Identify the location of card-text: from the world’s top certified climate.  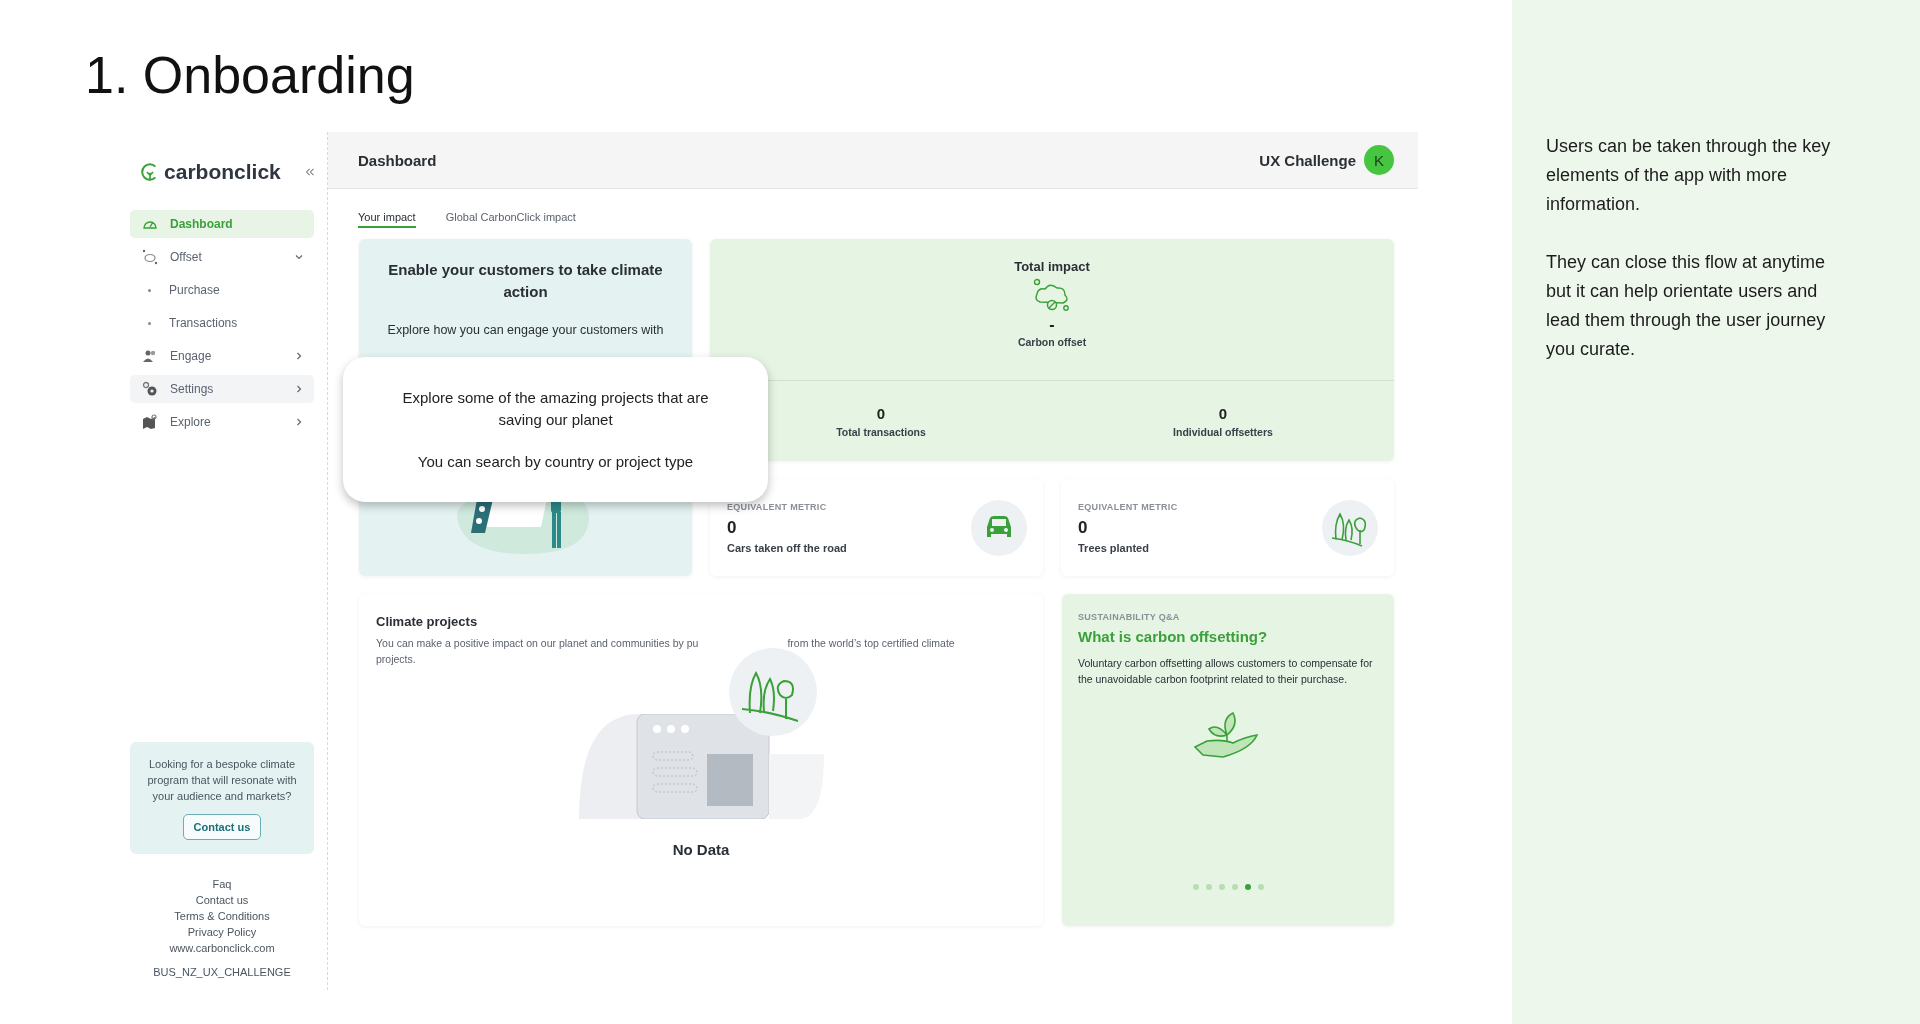
(871, 644).